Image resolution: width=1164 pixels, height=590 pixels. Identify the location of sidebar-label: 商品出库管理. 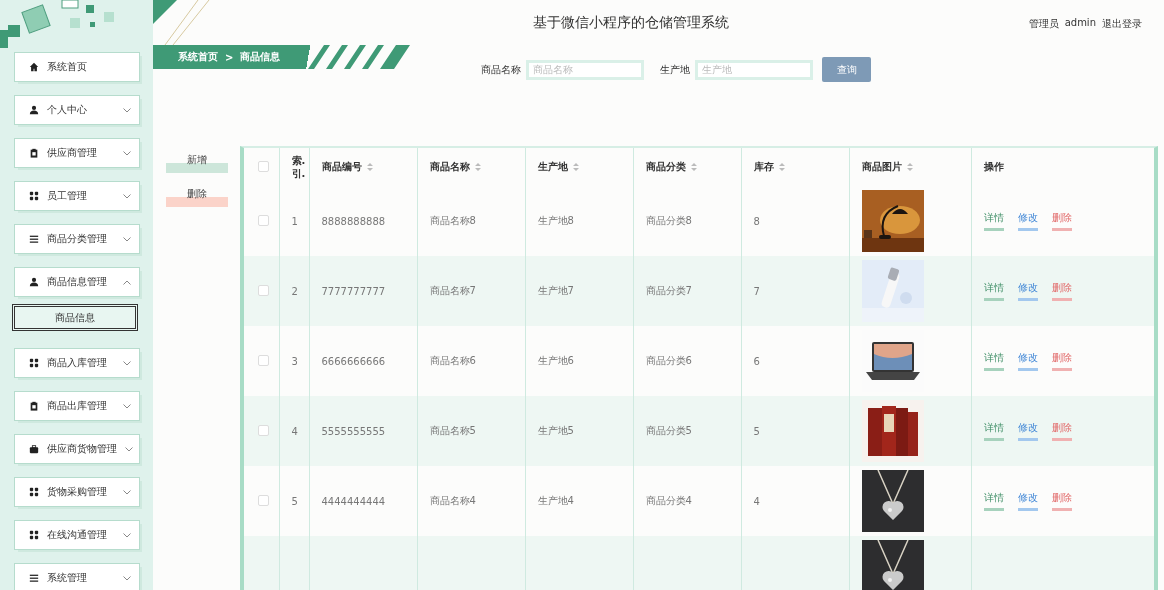
(77, 406).